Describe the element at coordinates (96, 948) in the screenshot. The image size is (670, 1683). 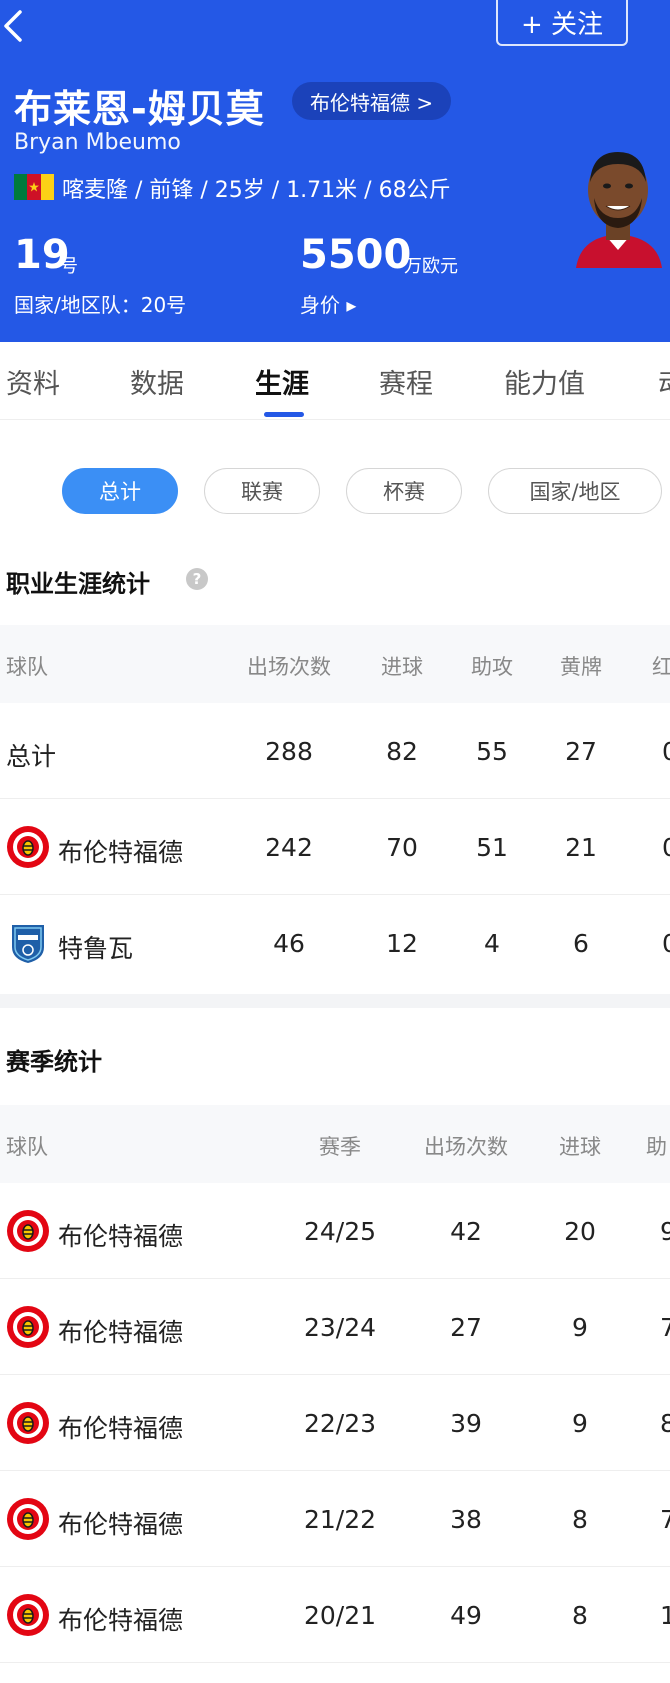
I see `team-name: 特鲁瓦` at that location.